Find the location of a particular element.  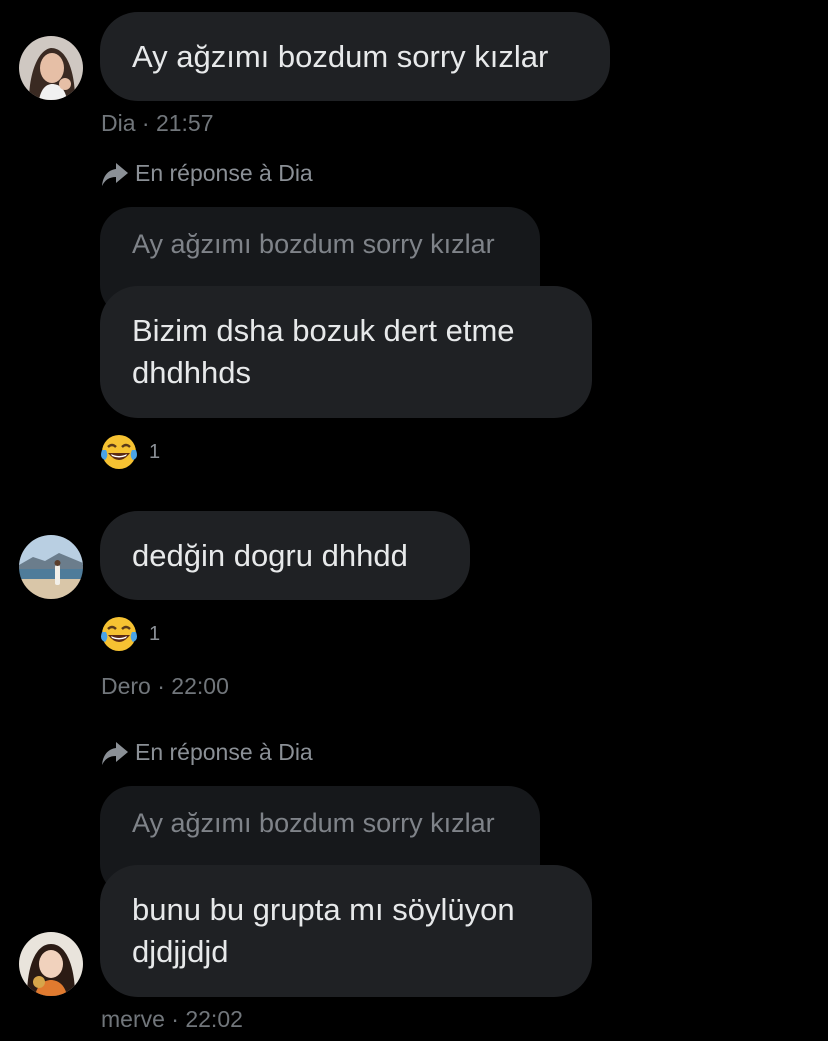

message-meta: merve · 22:02 is located at coordinates (172, 1019).